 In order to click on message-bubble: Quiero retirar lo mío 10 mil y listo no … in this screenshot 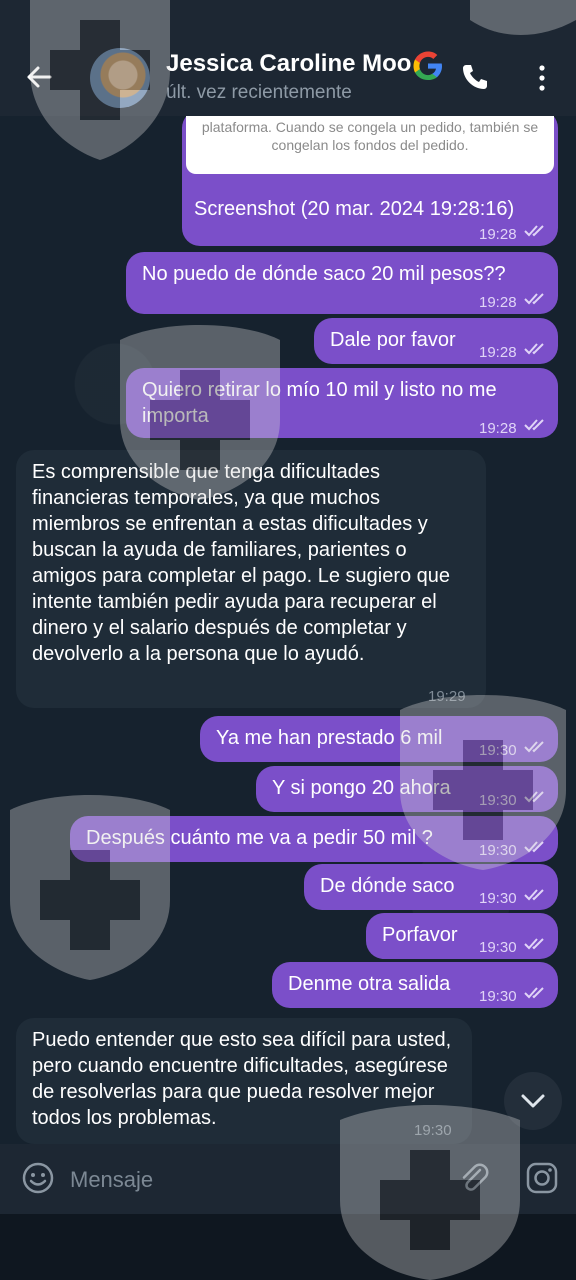, I will do `click(342, 403)`.